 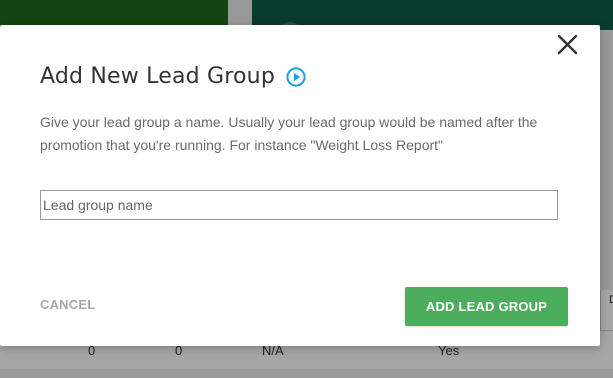 What do you see at coordinates (296, 76) in the screenshot?
I see `play-circle-icon` at bounding box center [296, 76].